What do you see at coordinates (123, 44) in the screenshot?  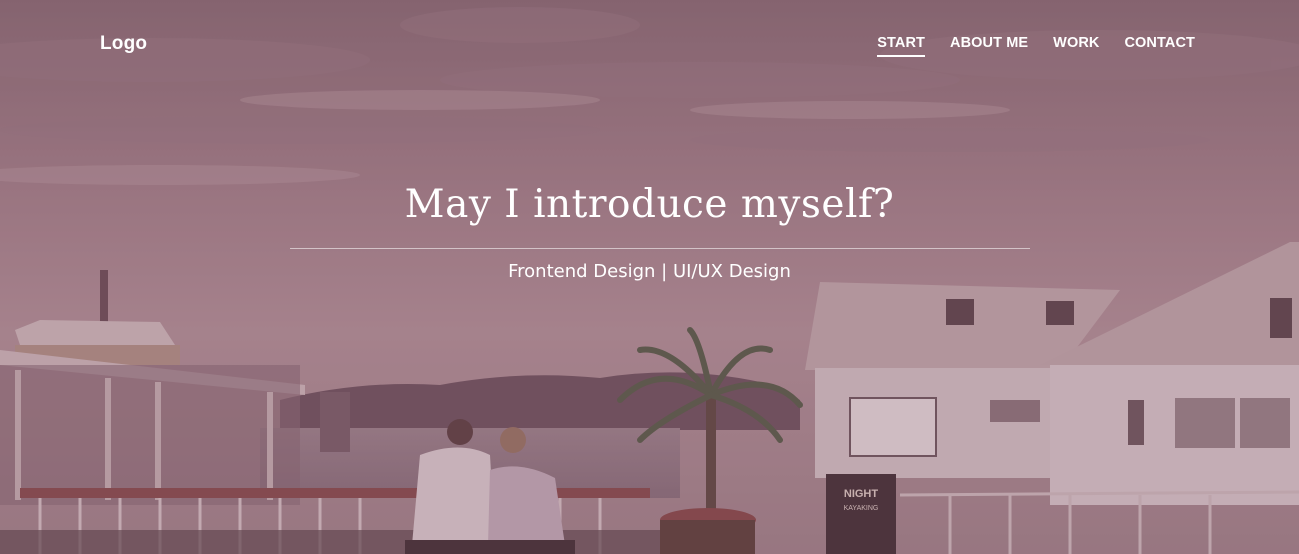 I see `logo-link: Logo` at bounding box center [123, 44].